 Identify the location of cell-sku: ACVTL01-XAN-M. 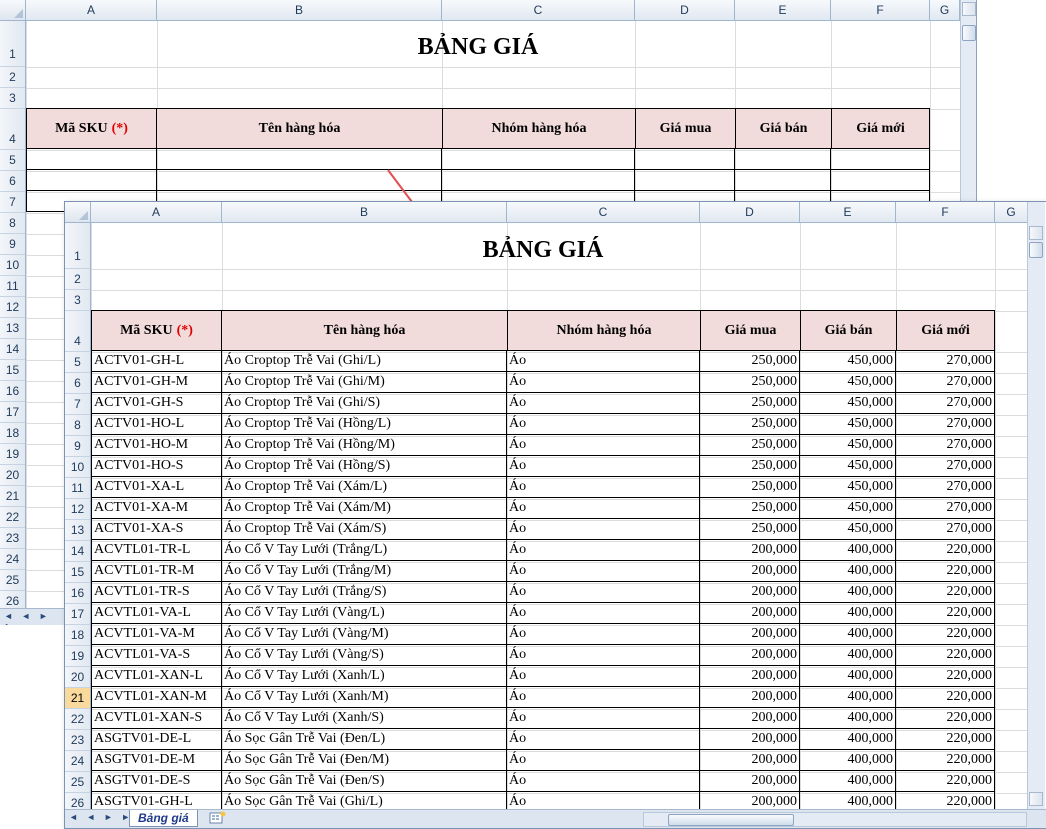
(156, 697).